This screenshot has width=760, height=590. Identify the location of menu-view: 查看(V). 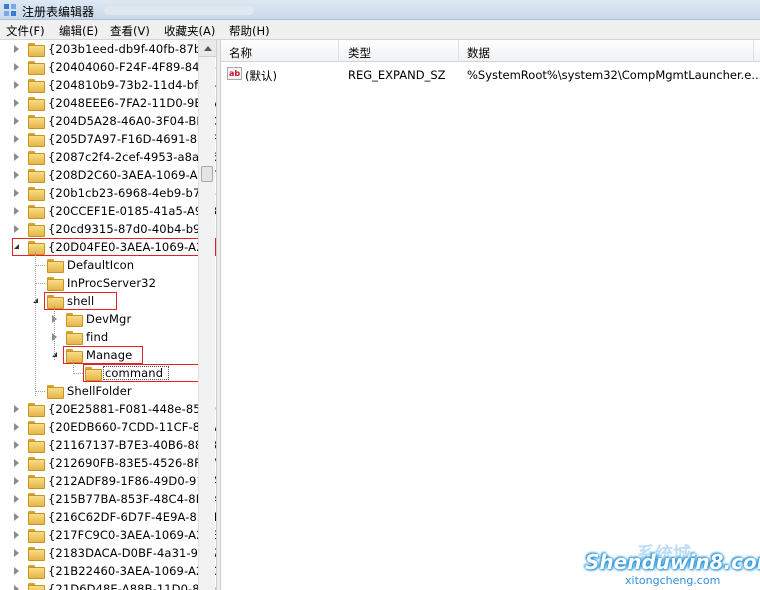
(130, 31).